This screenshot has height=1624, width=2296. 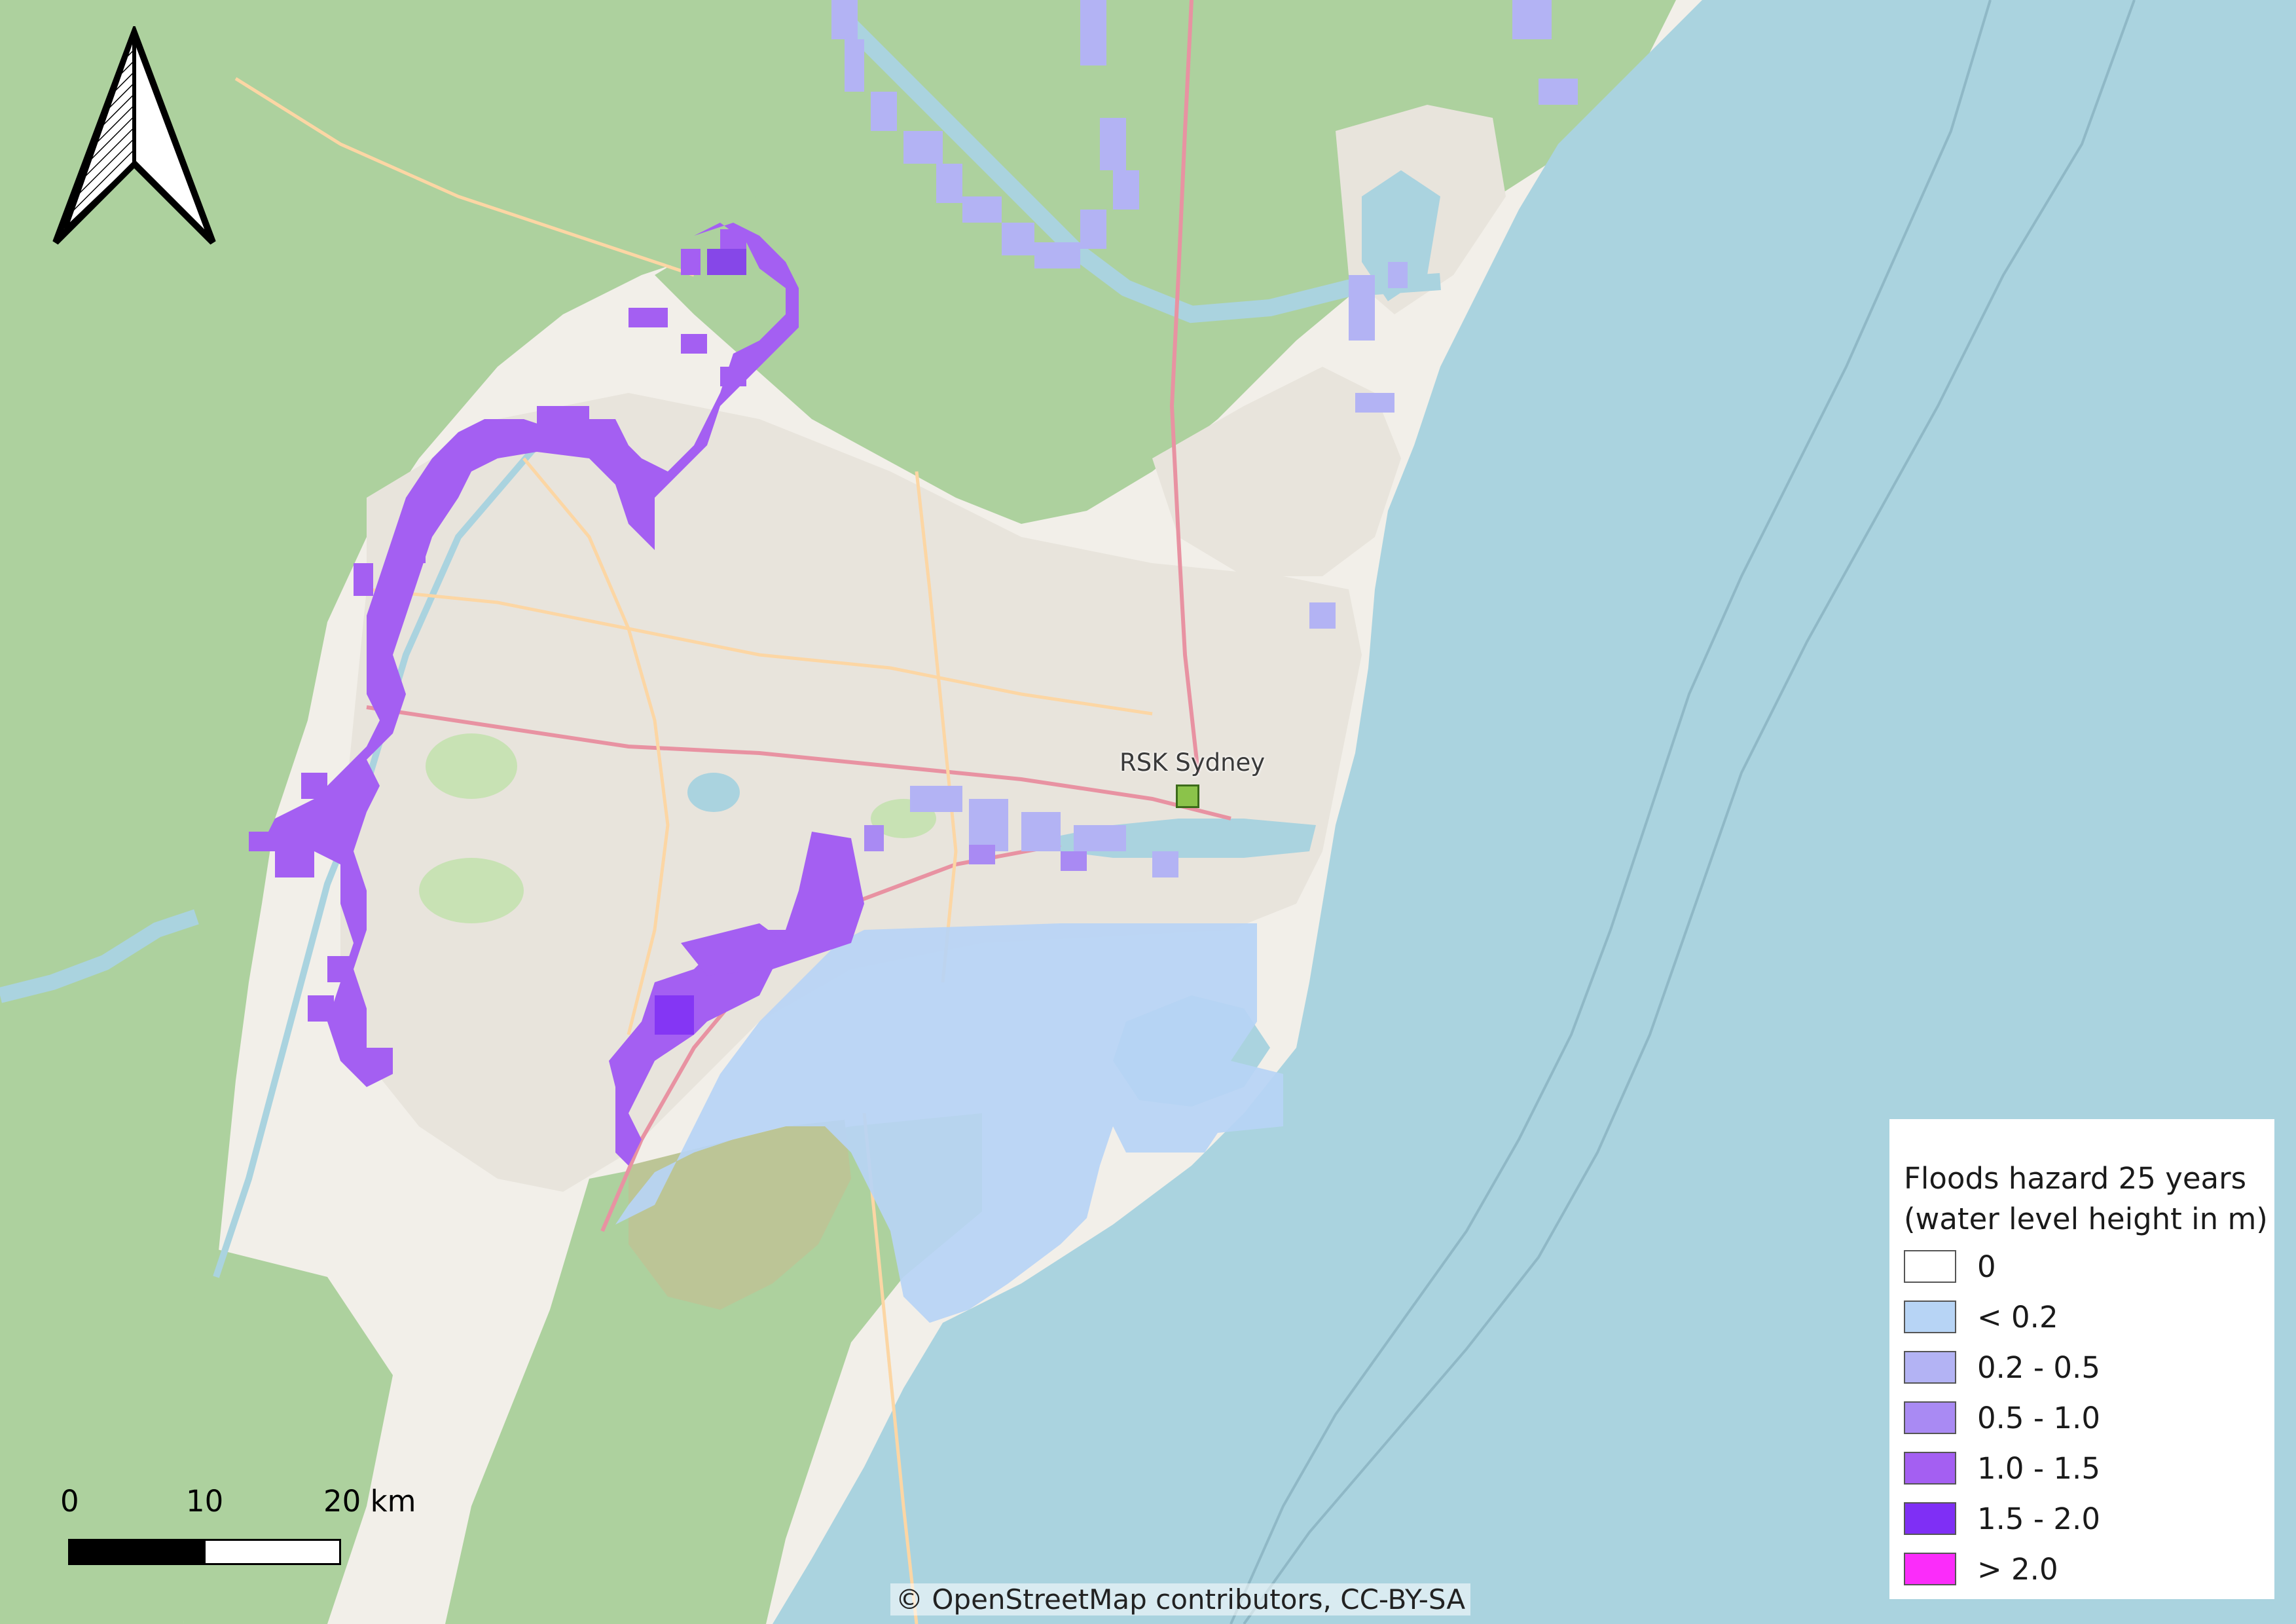 I want to click on legend-item: 0.5 - 1.0, so click(x=2087, y=1418).